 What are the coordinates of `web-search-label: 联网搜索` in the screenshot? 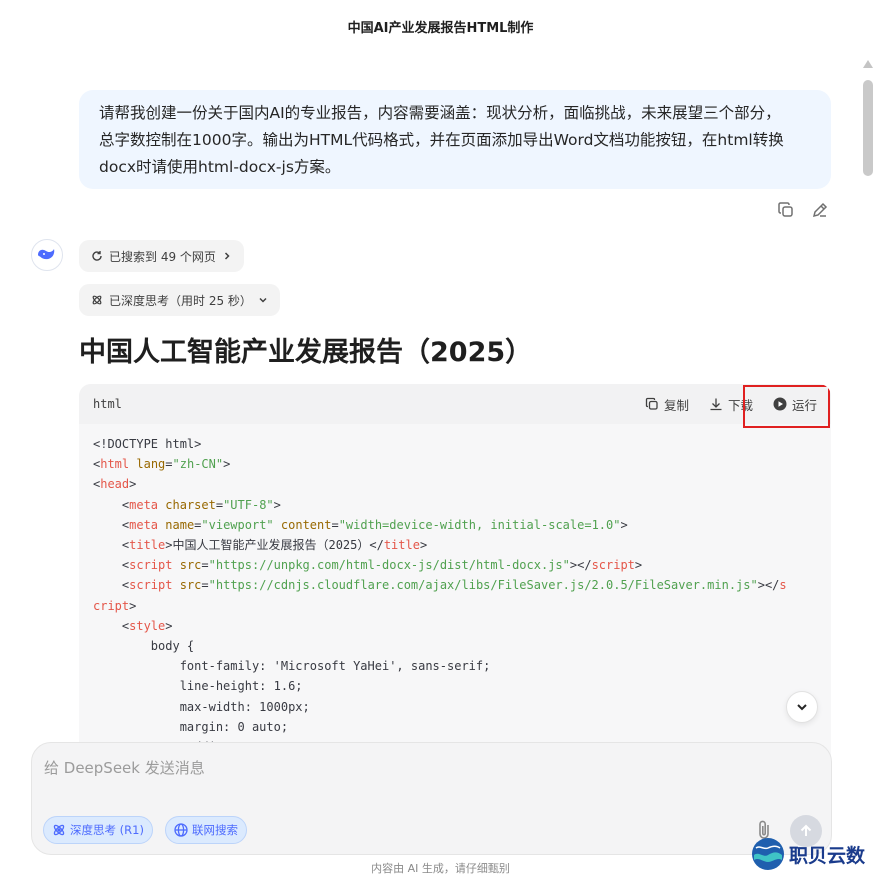 It's located at (215, 830).